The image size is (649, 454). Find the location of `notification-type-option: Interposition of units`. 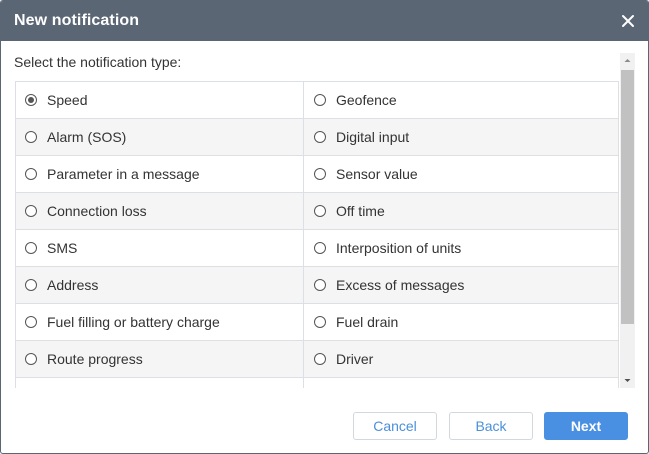

notification-type-option: Interposition of units is located at coordinates (461, 248).